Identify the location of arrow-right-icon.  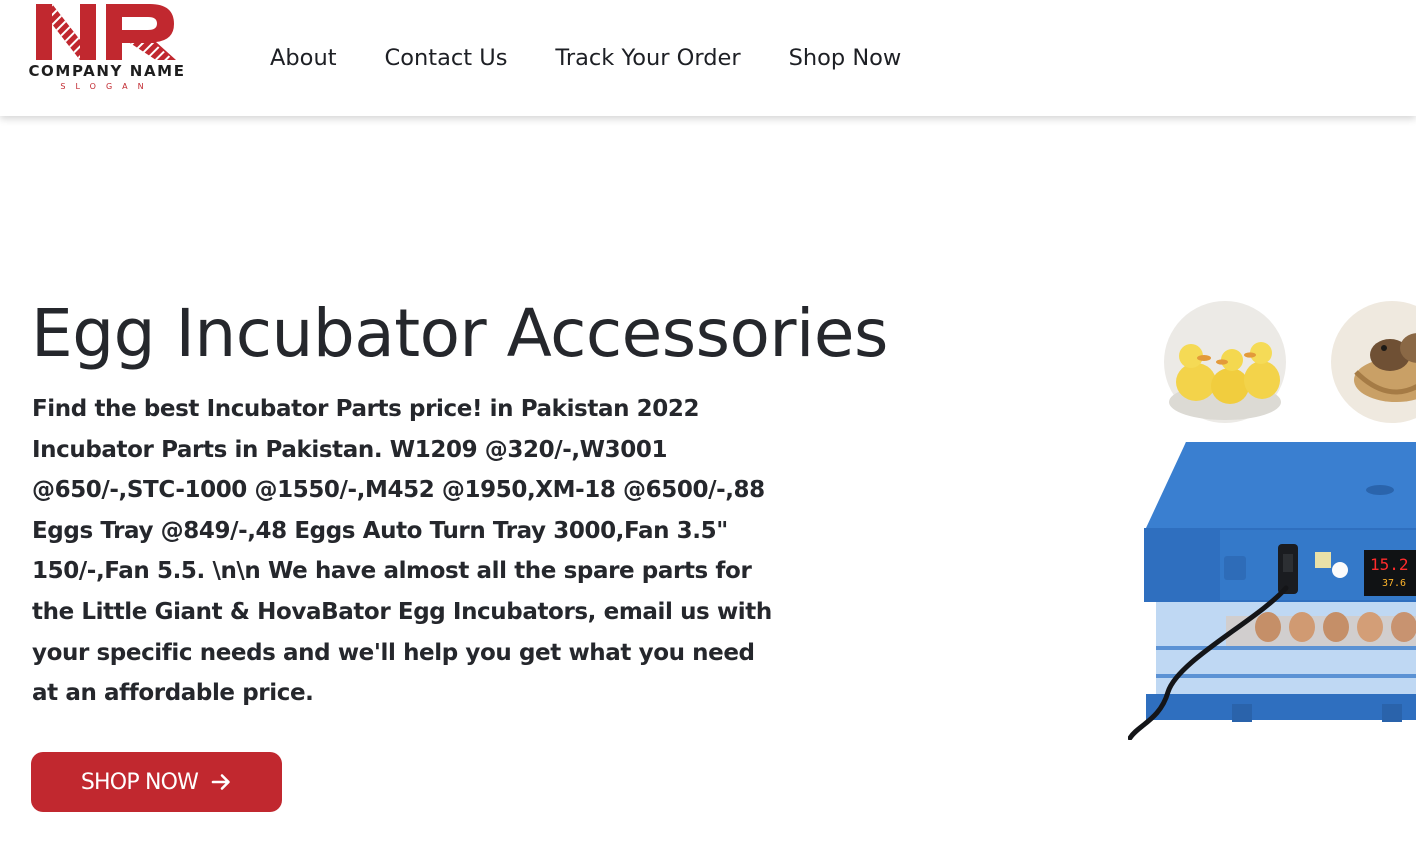
(220, 782).